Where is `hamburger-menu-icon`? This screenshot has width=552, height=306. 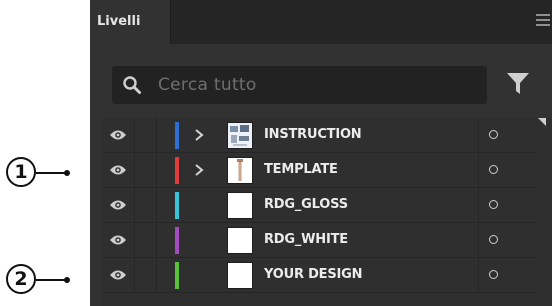 hamburger-menu-icon is located at coordinates (543, 20).